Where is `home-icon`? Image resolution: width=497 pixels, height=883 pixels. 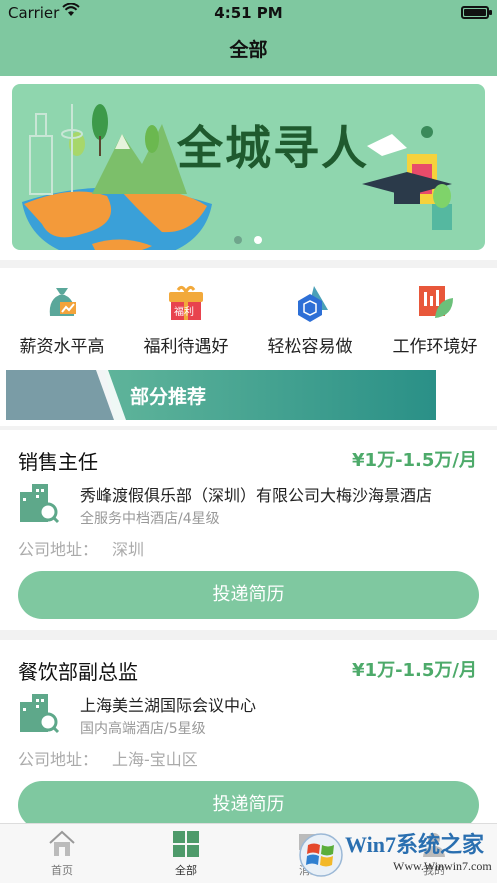 home-icon is located at coordinates (62, 844).